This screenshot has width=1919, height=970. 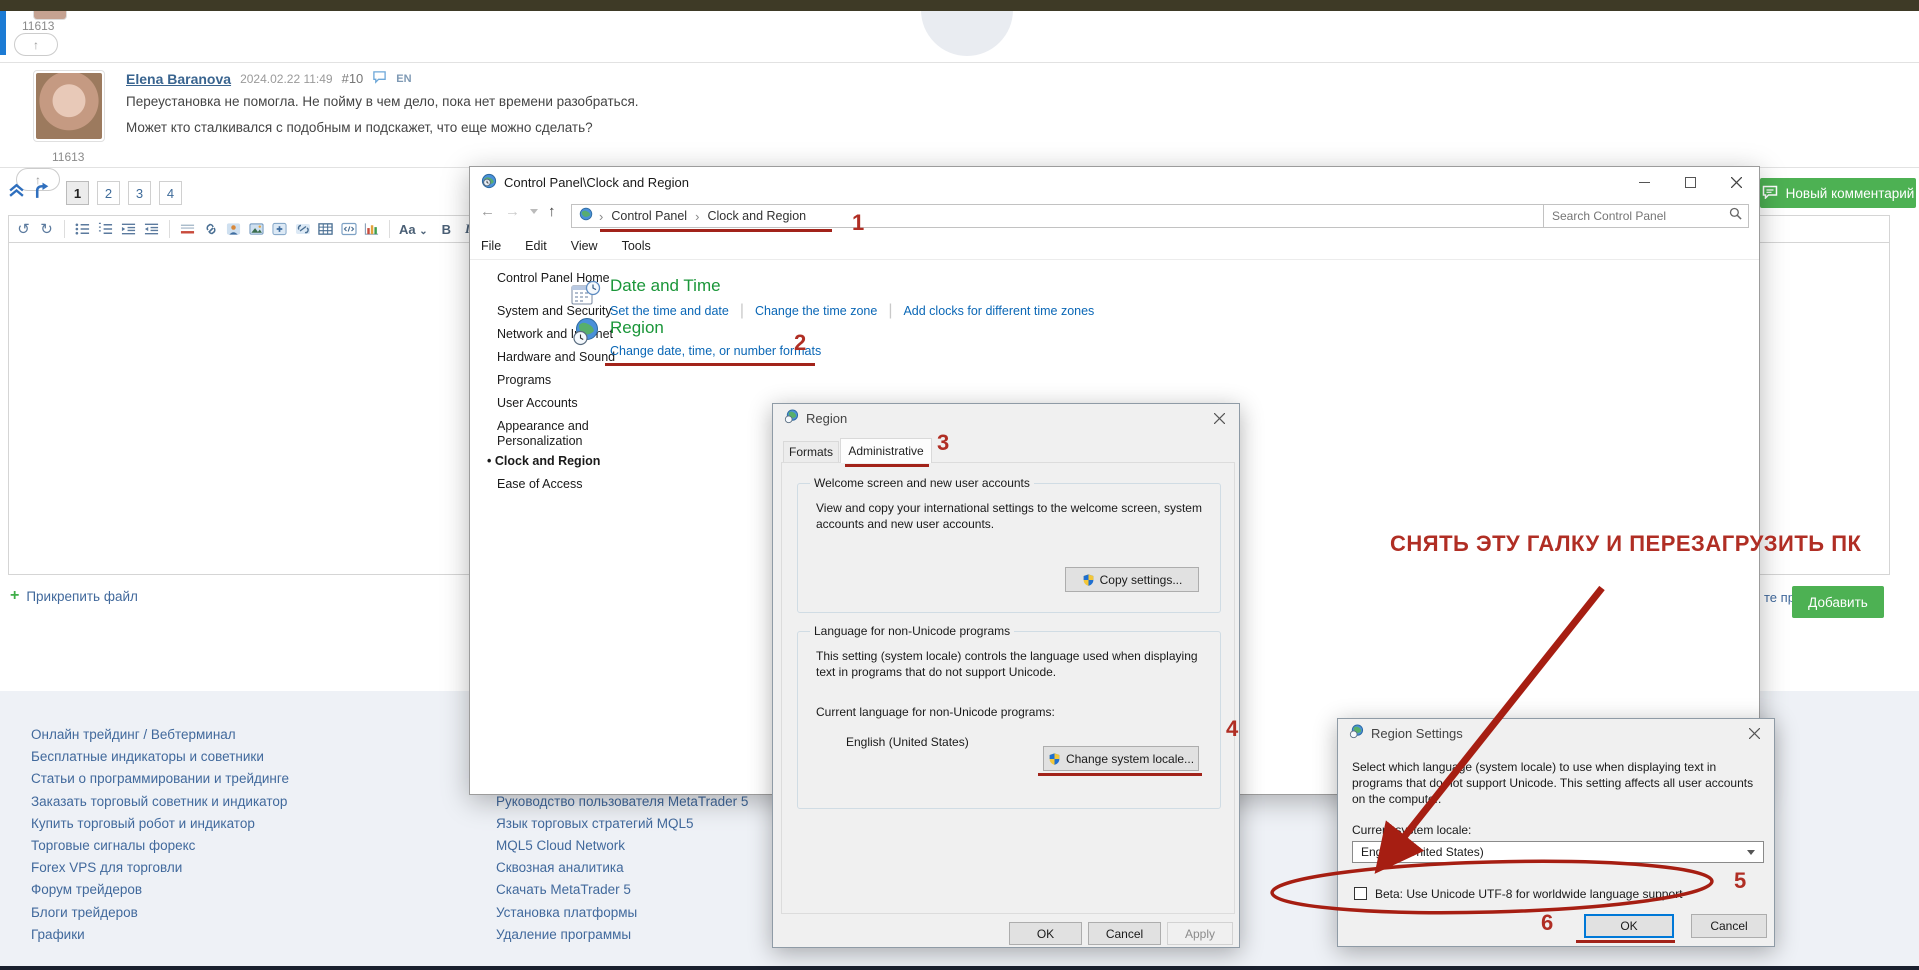 What do you see at coordinates (524, 380) in the screenshot?
I see `sidebar-item-programs: Programs` at bounding box center [524, 380].